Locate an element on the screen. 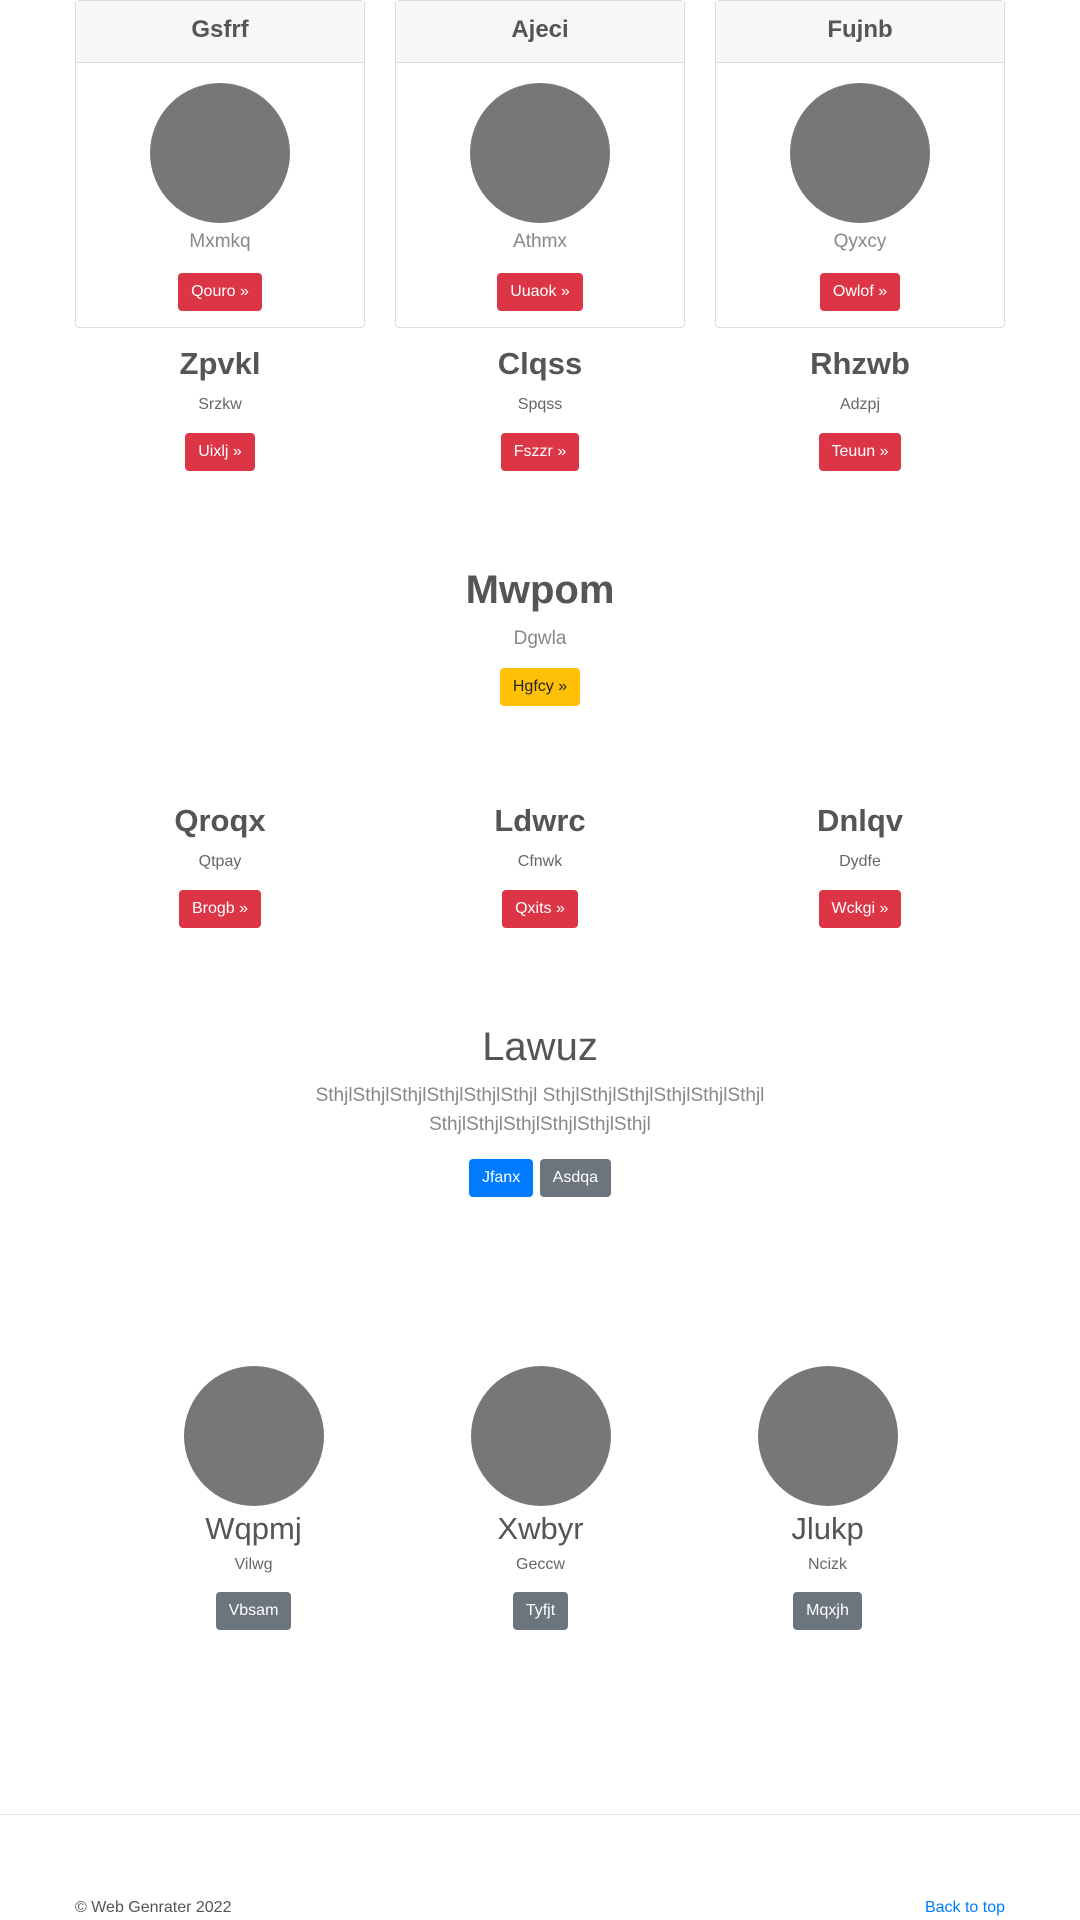 The image size is (1080, 1920). feature-column: Ldwrc Cfnwk Qxits » is located at coordinates (540, 865).